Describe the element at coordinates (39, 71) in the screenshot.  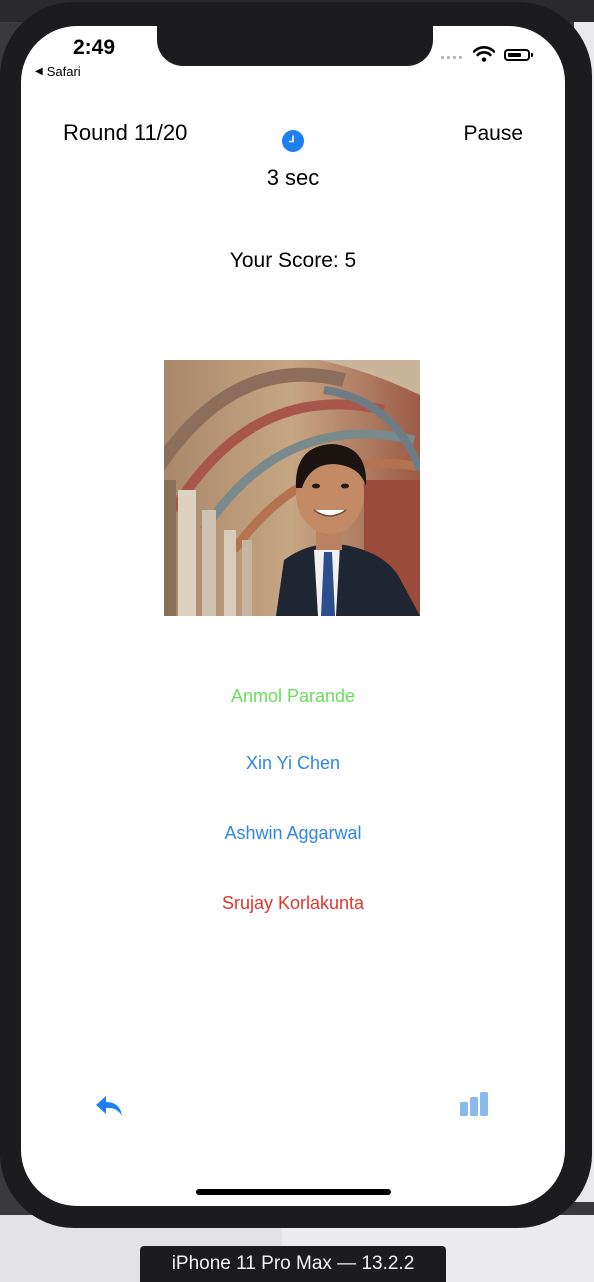
I see `back-triangle-icon: ◀` at that location.